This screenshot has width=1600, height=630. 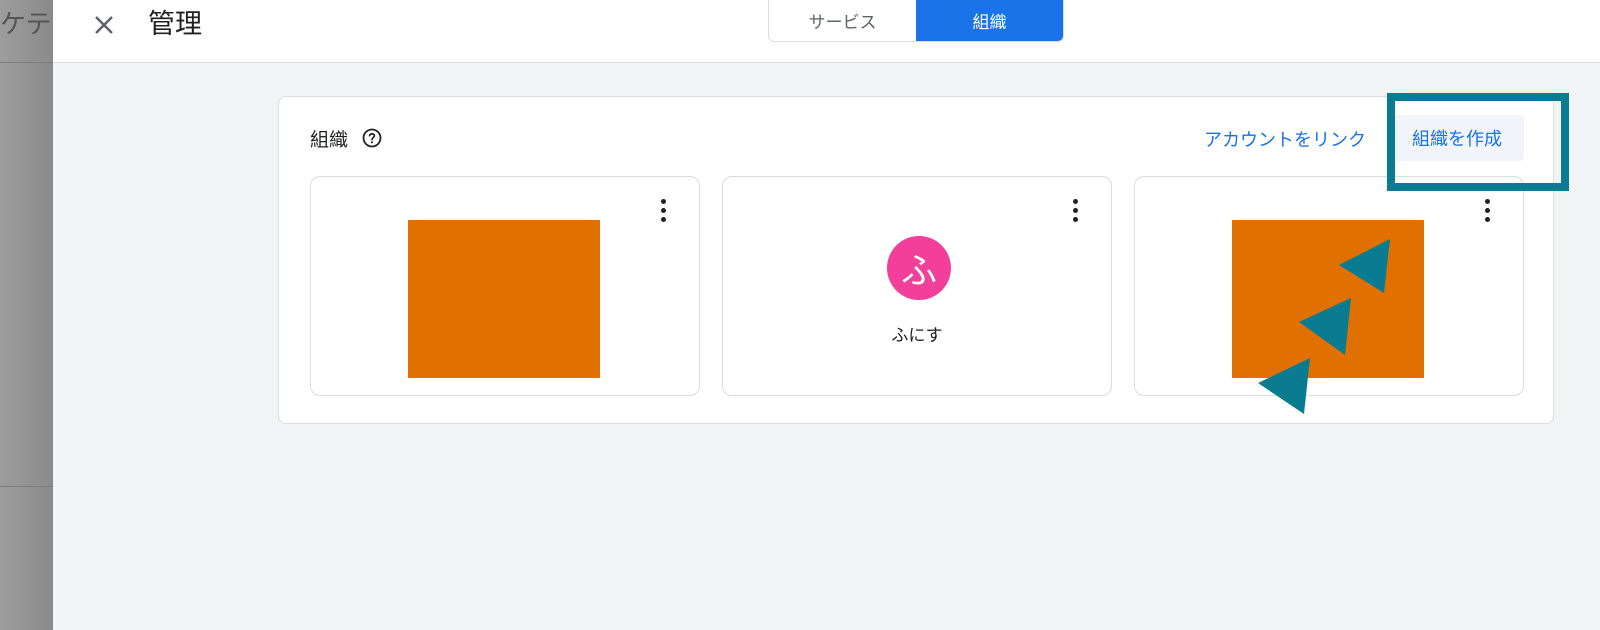 What do you see at coordinates (26, 315) in the screenshot?
I see `background-page: ケテ` at bounding box center [26, 315].